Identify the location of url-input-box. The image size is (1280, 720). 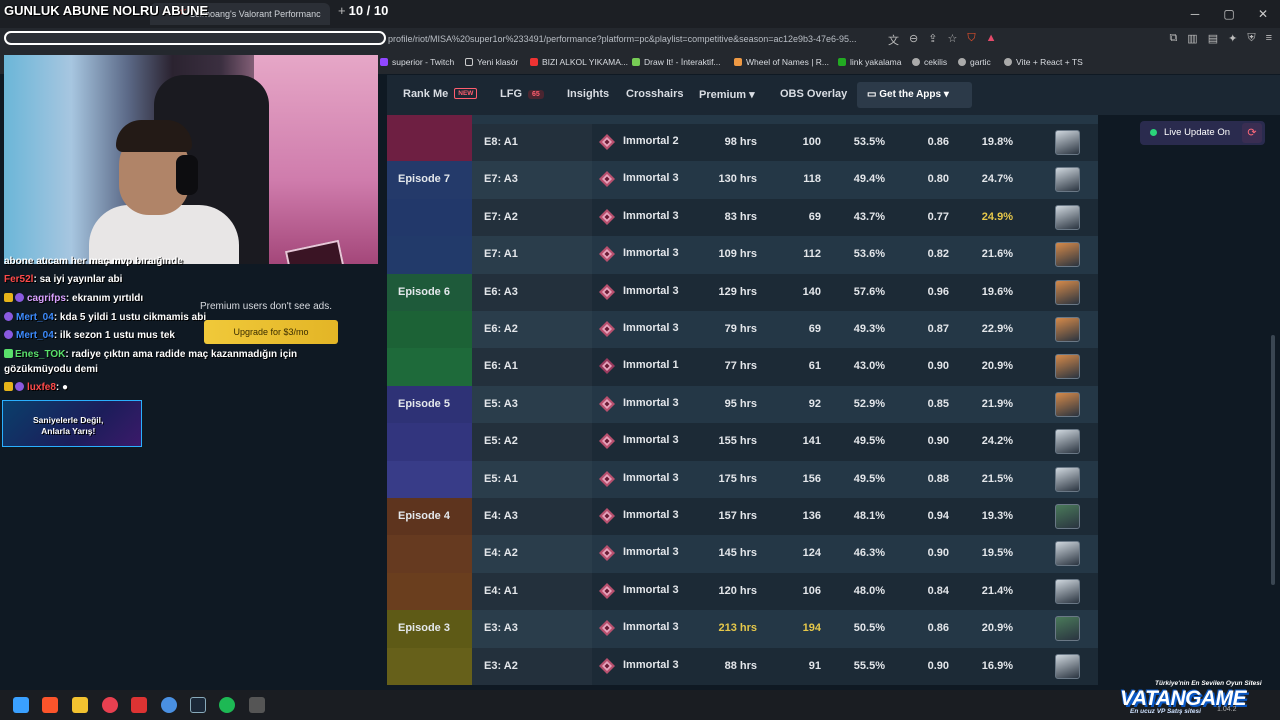
(195, 38).